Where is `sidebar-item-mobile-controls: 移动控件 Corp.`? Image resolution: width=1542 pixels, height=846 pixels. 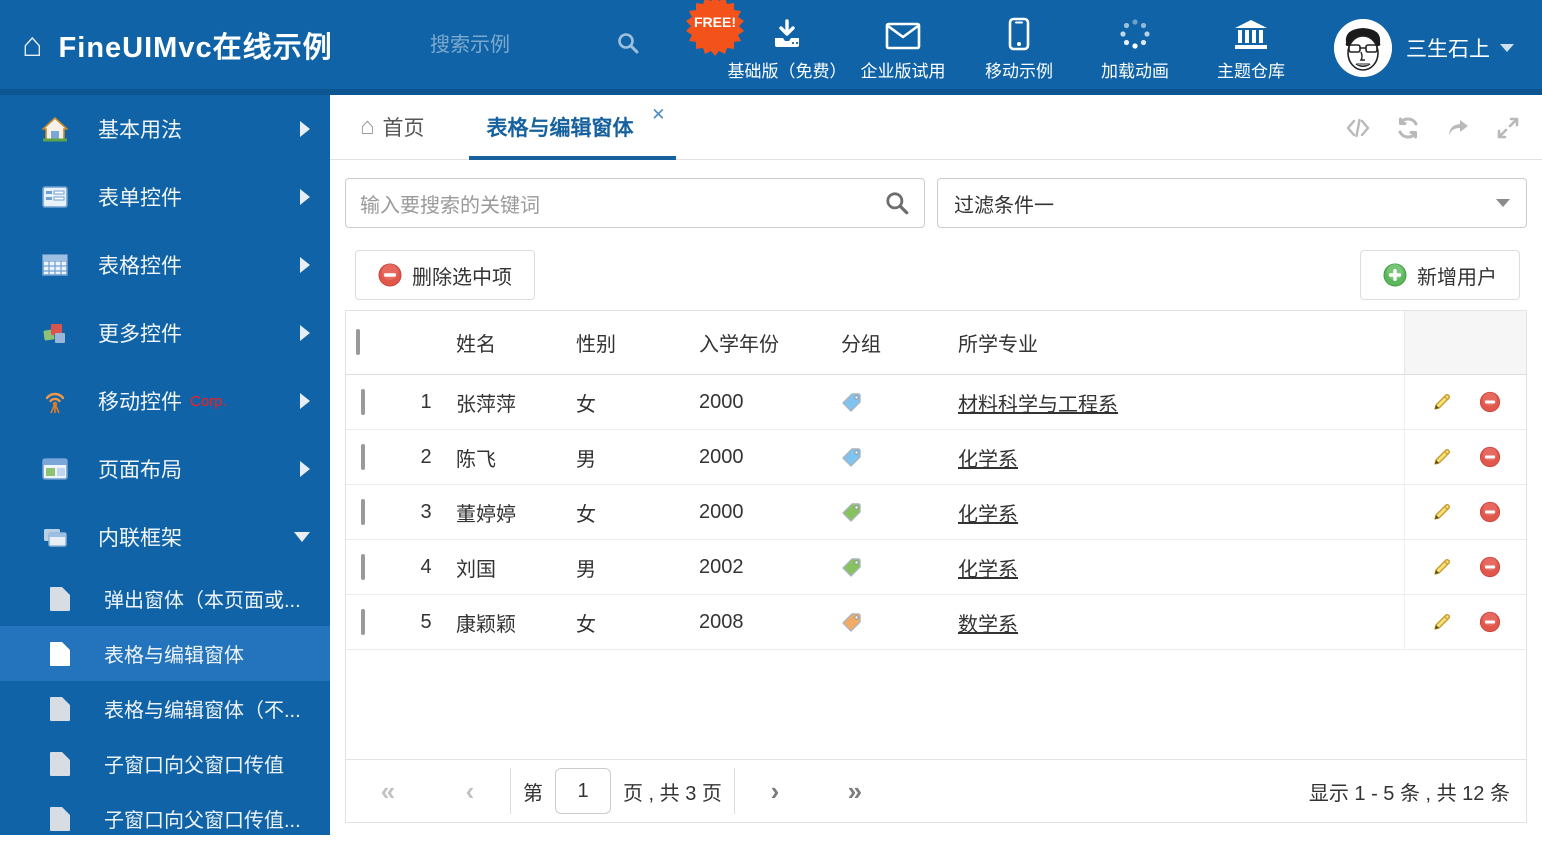 sidebar-item-mobile-controls: 移动控件 Corp. is located at coordinates (165, 401).